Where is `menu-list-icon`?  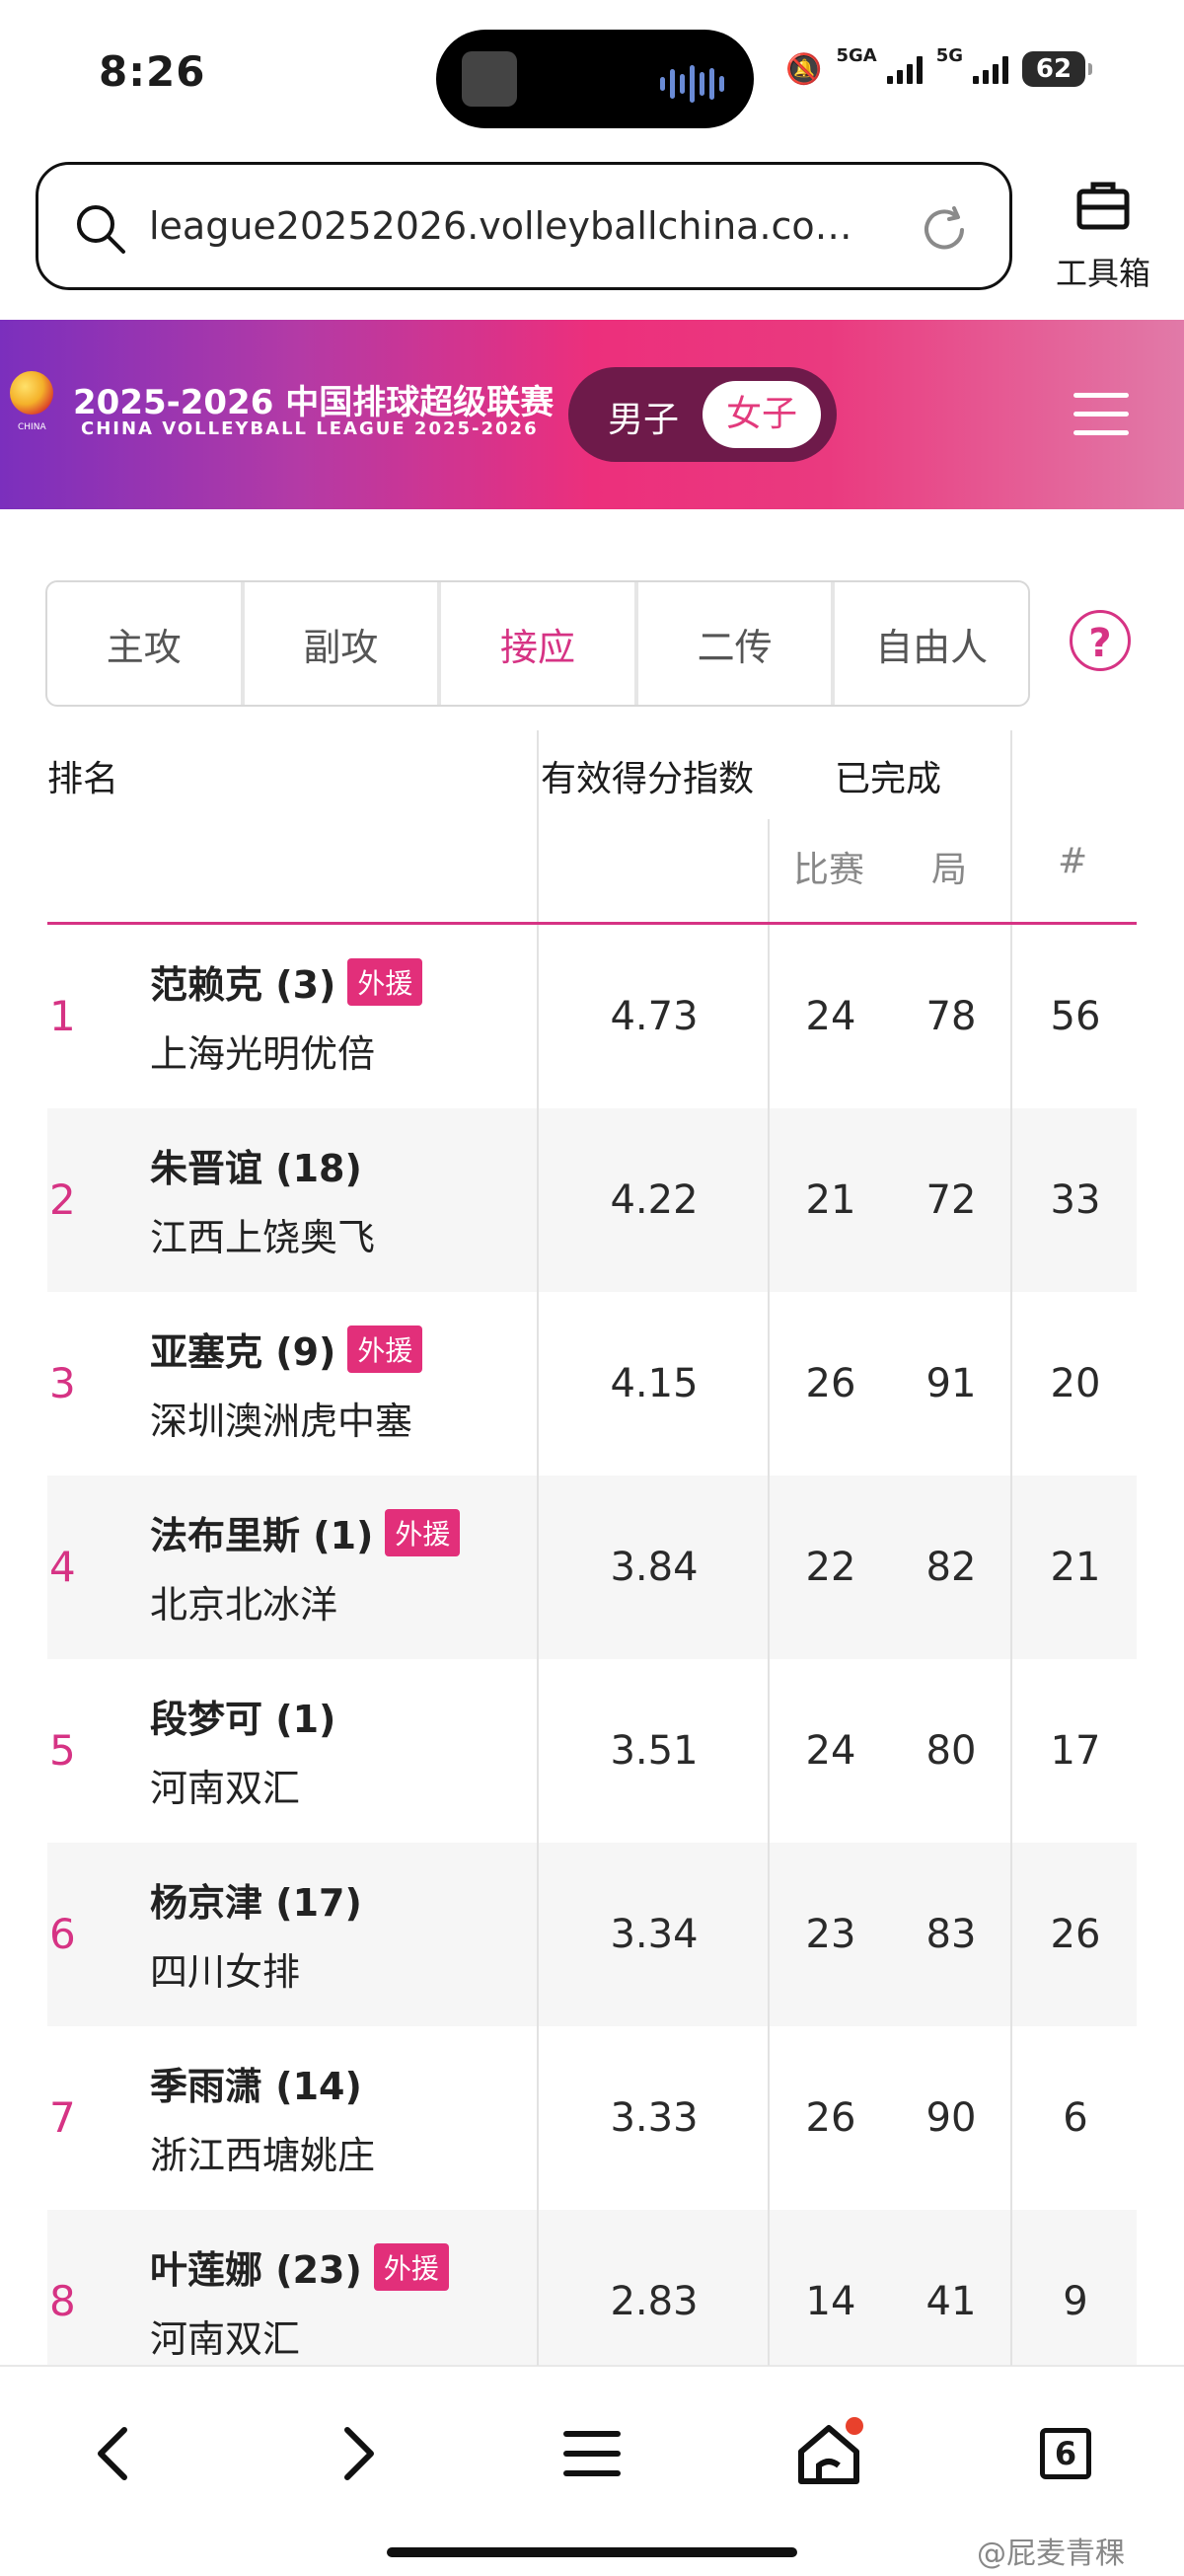 menu-list-icon is located at coordinates (592, 2453).